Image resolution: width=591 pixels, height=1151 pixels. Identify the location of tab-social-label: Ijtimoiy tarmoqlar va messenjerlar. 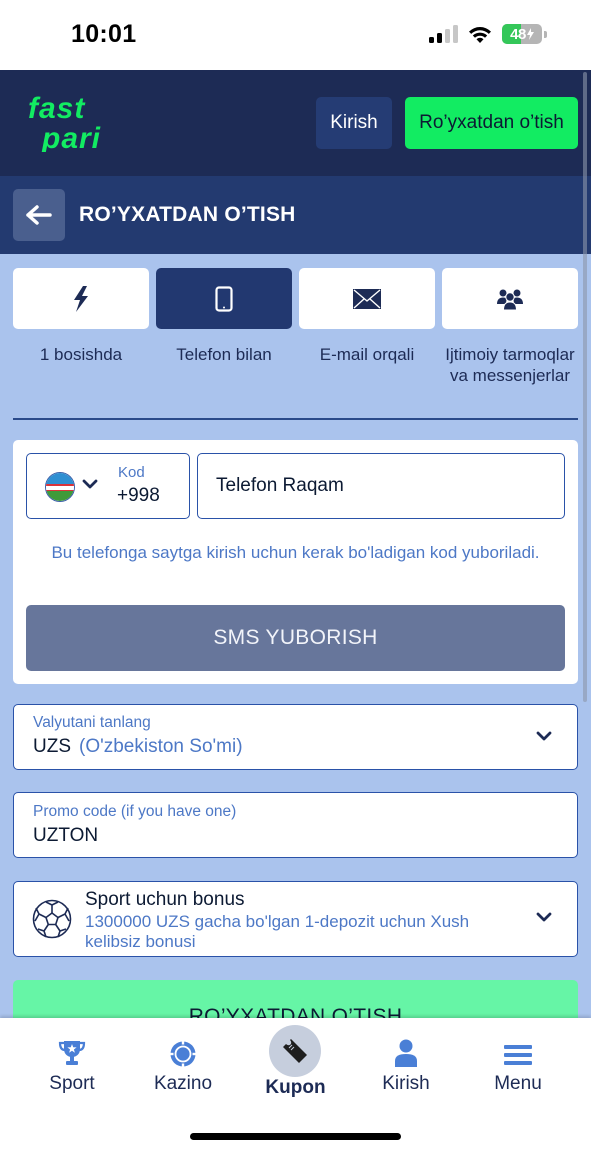
(510, 365).